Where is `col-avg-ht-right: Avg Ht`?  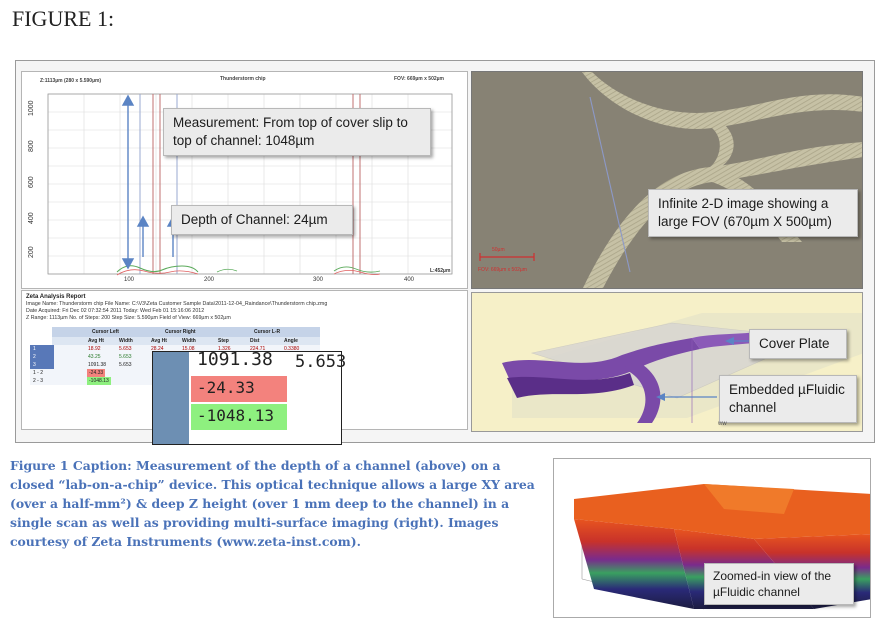
col-avg-ht-right: Avg Ht is located at coordinates (159, 341).